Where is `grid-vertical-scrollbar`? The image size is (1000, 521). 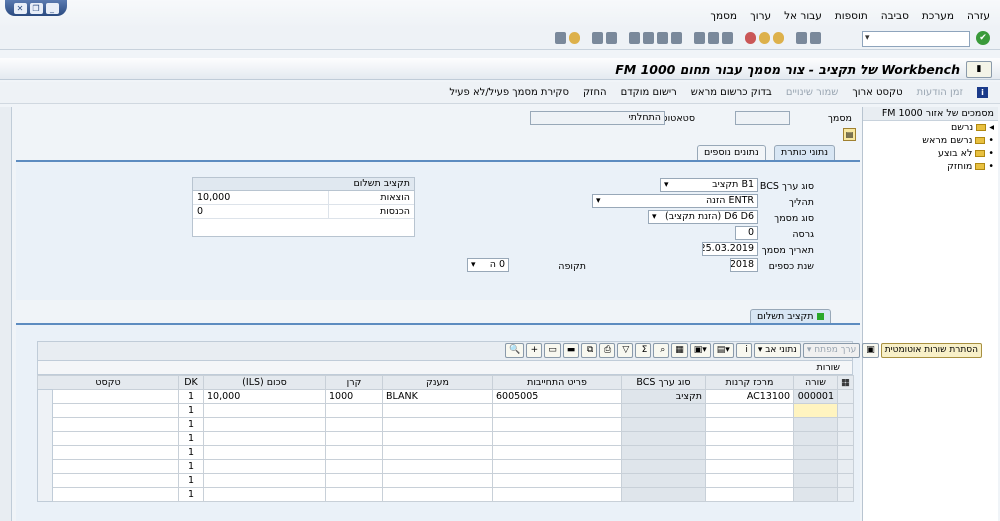 grid-vertical-scrollbar is located at coordinates (45, 445).